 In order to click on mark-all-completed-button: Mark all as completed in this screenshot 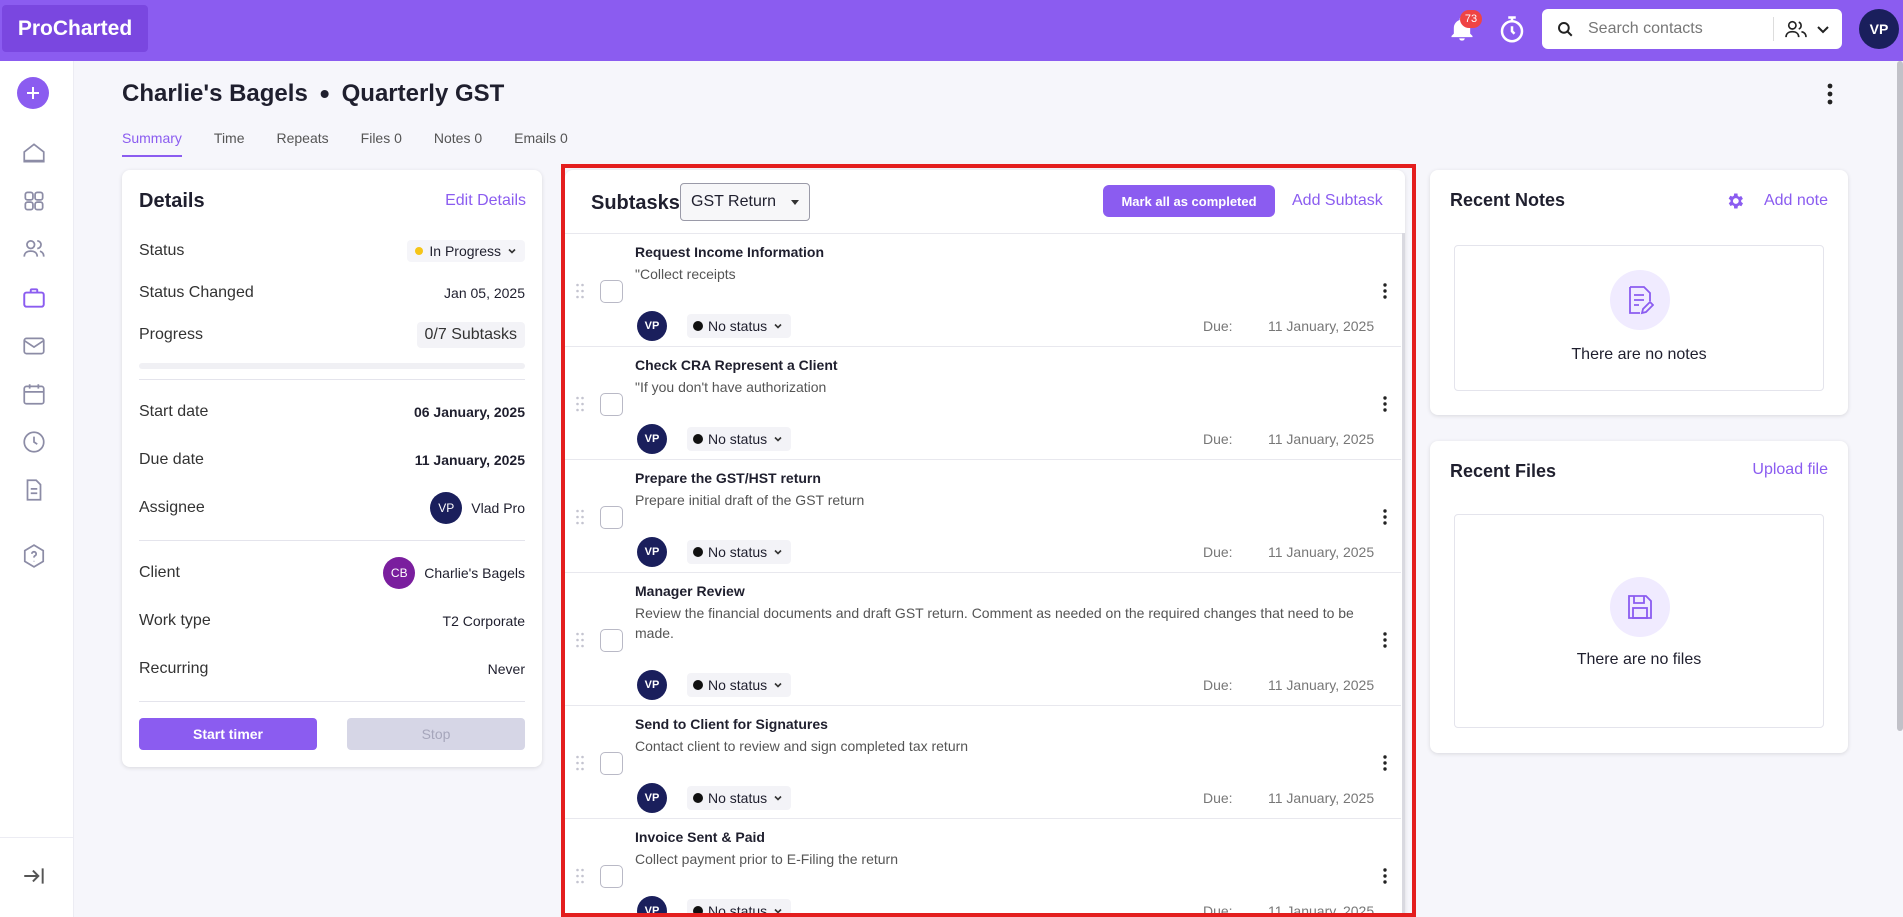, I will do `click(1189, 201)`.